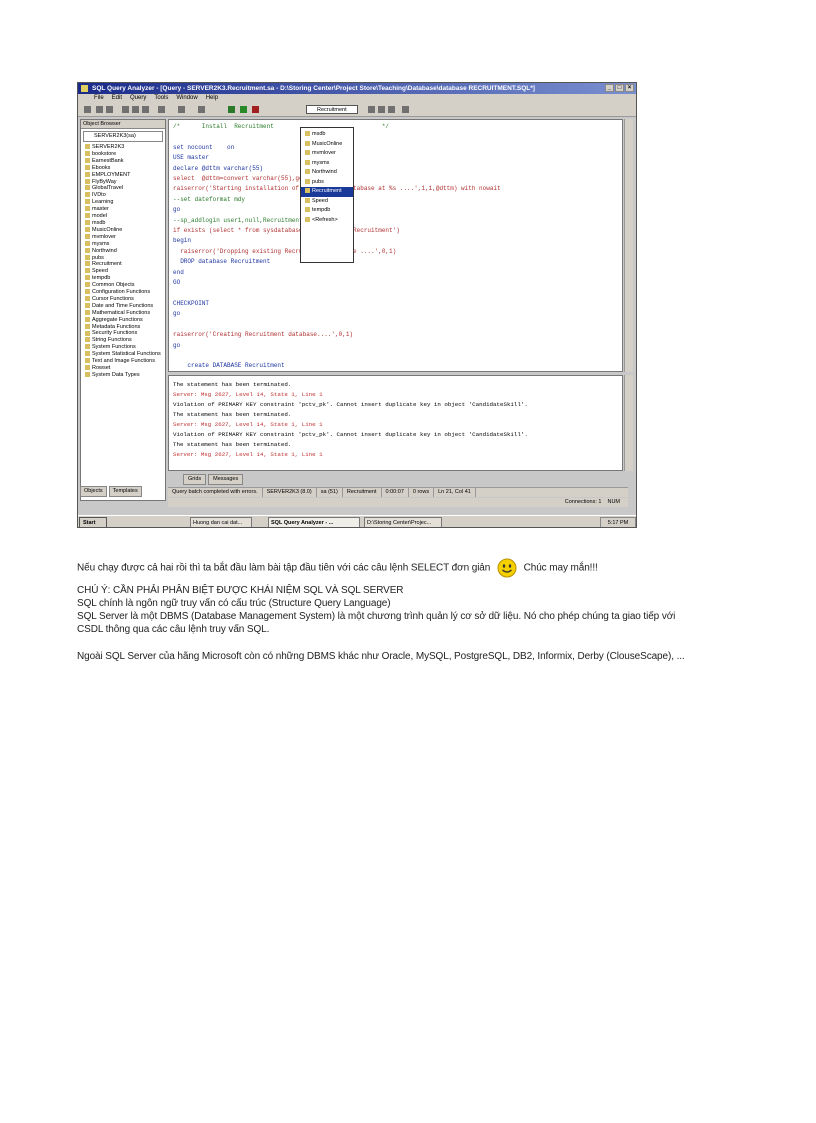 The width and height of the screenshot is (816, 1123). What do you see at coordinates (125, 209) in the screenshot?
I see `tree-item: master` at bounding box center [125, 209].